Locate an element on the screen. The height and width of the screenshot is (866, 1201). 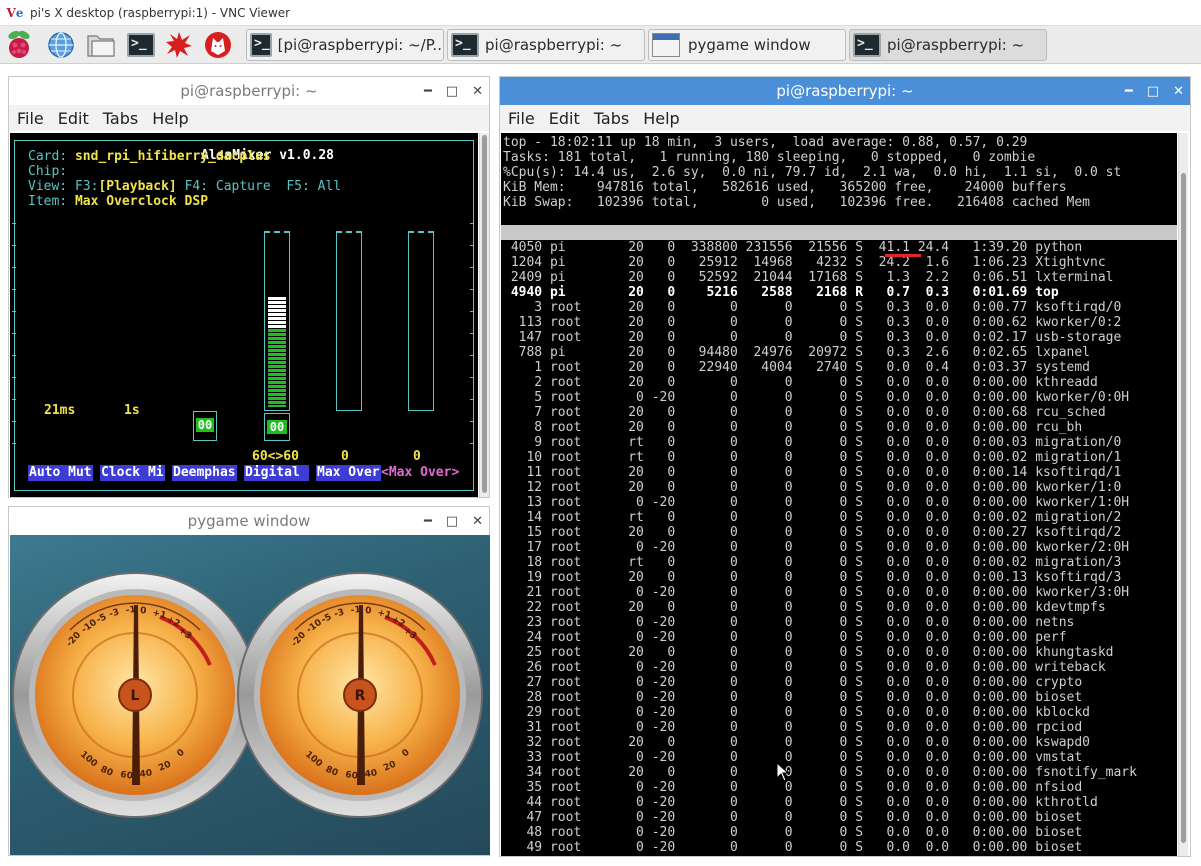
left-channel-label: L is located at coordinates (135, 696).